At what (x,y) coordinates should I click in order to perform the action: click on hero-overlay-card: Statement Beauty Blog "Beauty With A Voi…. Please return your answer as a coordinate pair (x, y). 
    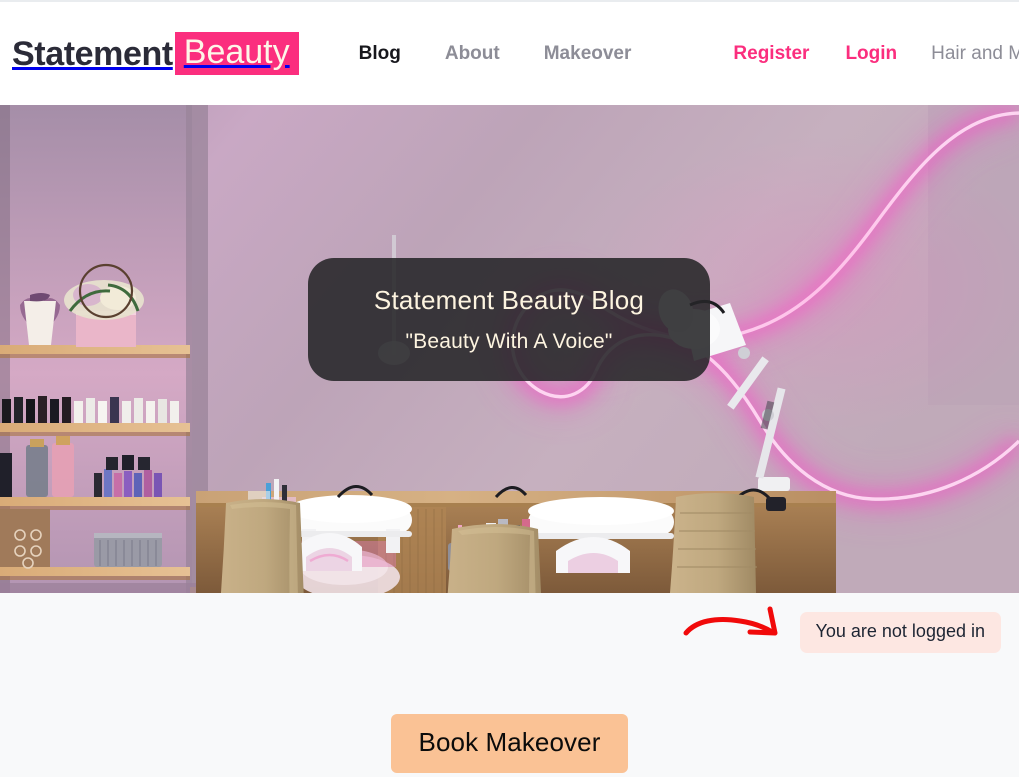
    Looking at the image, I should click on (509, 319).